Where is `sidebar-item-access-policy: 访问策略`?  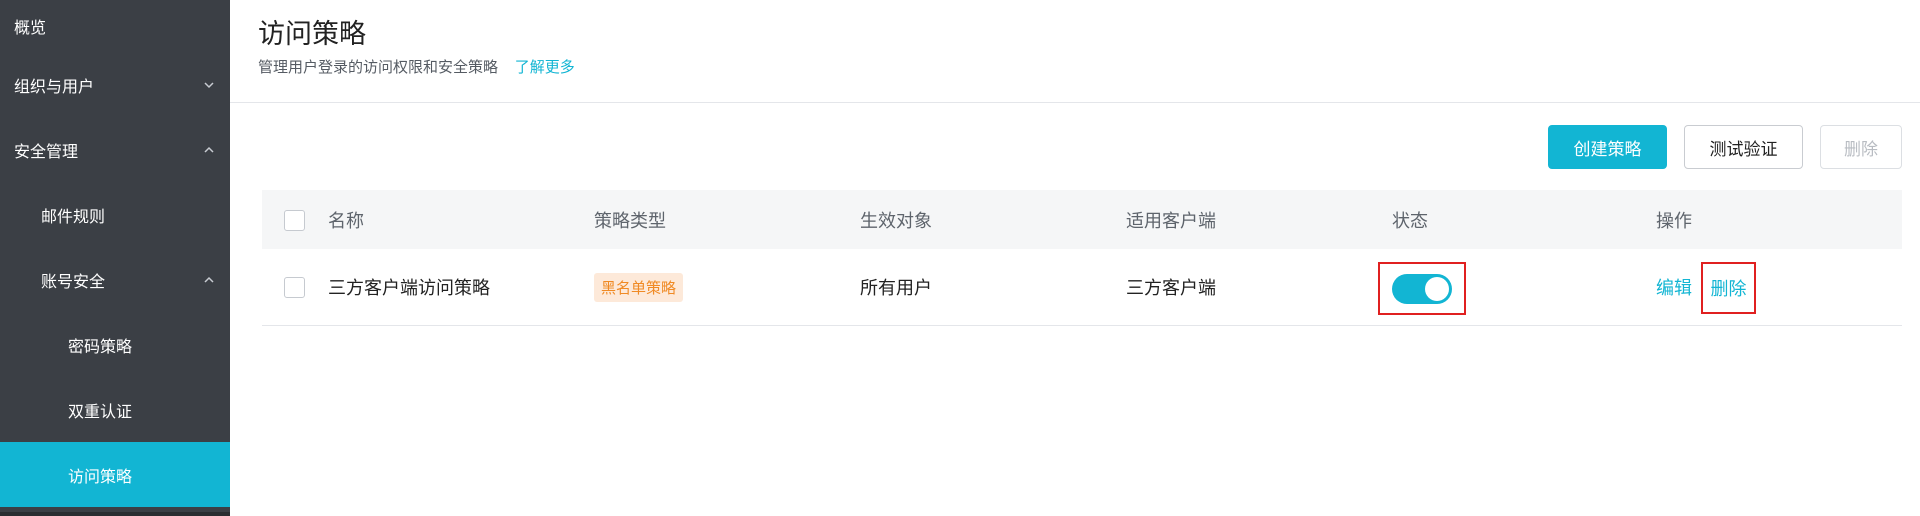 sidebar-item-access-policy: 访问策略 is located at coordinates (115, 474).